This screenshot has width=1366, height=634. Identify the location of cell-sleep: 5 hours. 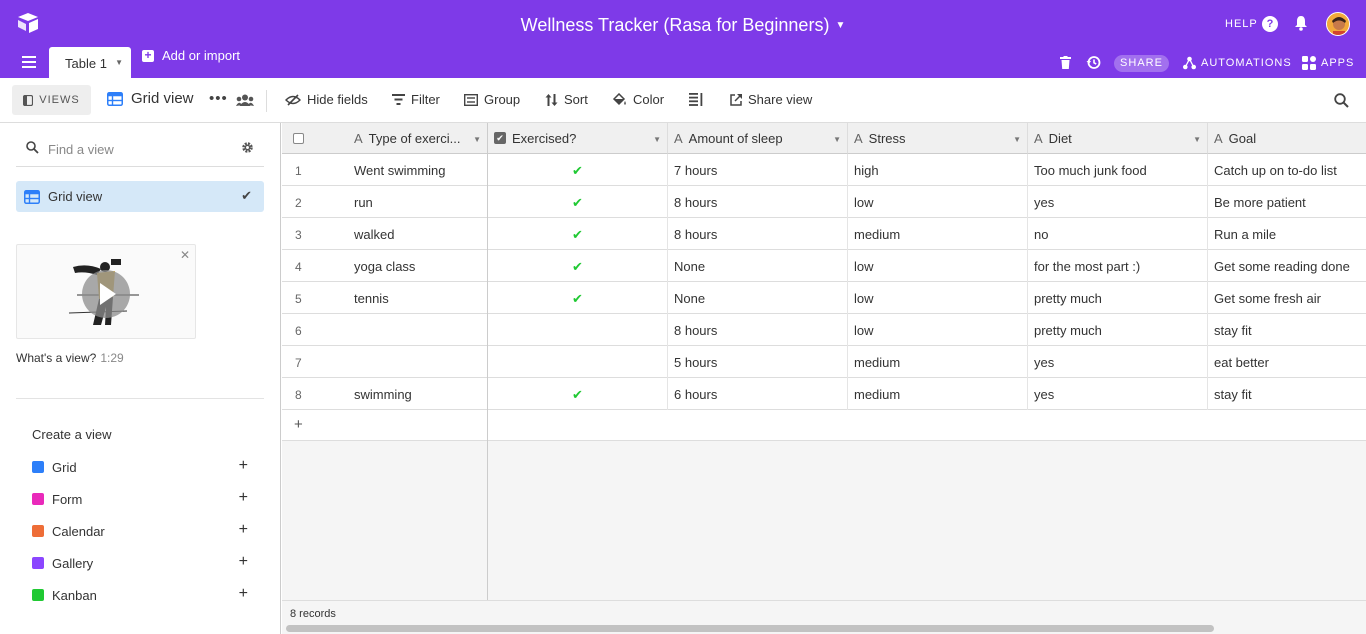
(758, 362).